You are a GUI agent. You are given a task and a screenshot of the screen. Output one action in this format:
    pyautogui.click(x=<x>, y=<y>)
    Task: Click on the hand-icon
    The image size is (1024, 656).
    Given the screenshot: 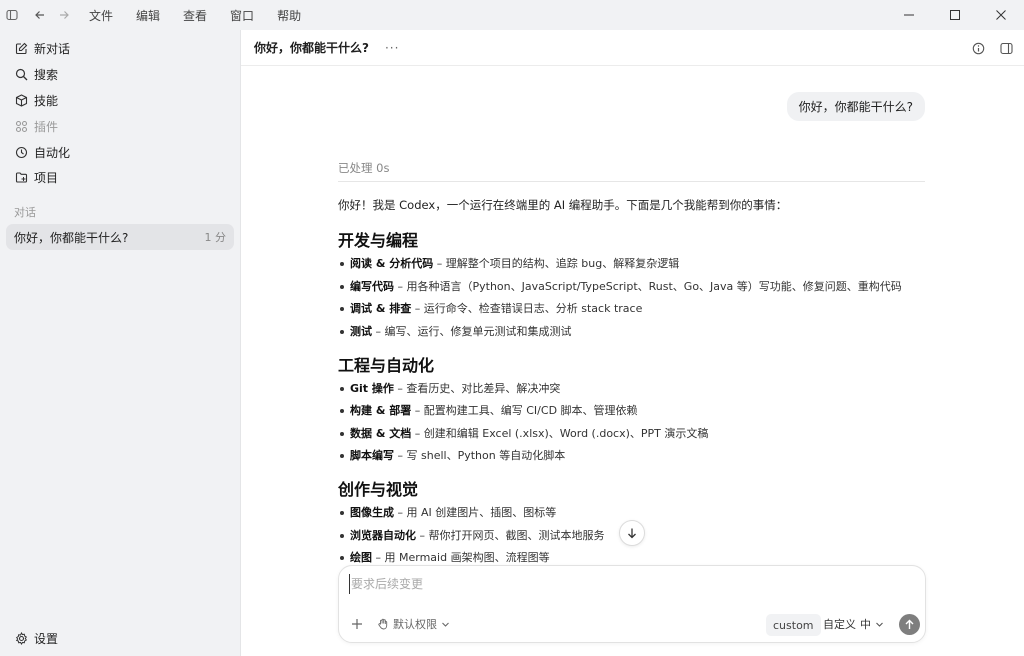 What is the action you would take?
    pyautogui.click(x=383, y=624)
    